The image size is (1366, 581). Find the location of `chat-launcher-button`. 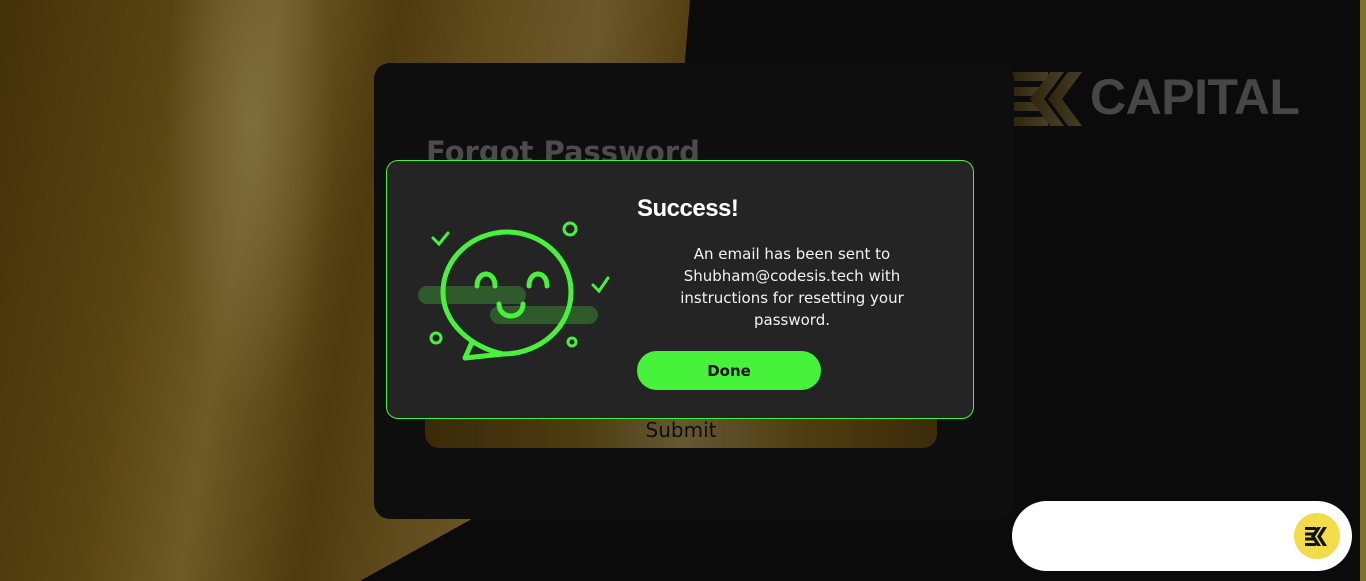

chat-launcher-button is located at coordinates (1317, 536).